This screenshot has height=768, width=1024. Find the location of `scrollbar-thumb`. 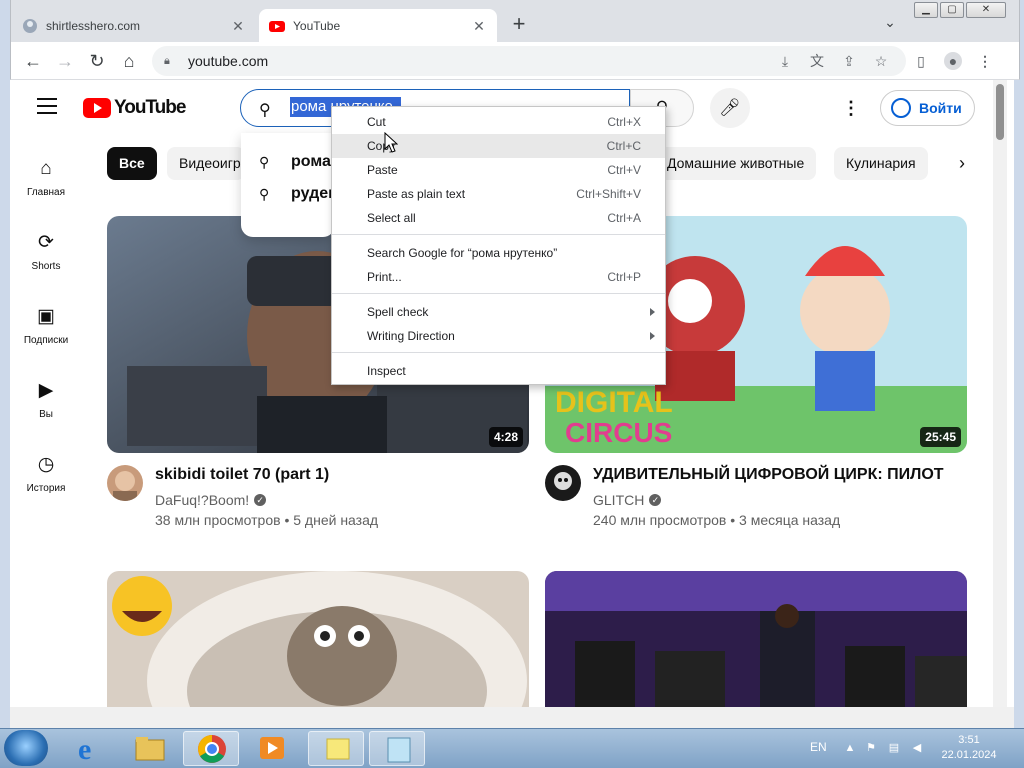

scrollbar-thumb is located at coordinates (1000, 112).